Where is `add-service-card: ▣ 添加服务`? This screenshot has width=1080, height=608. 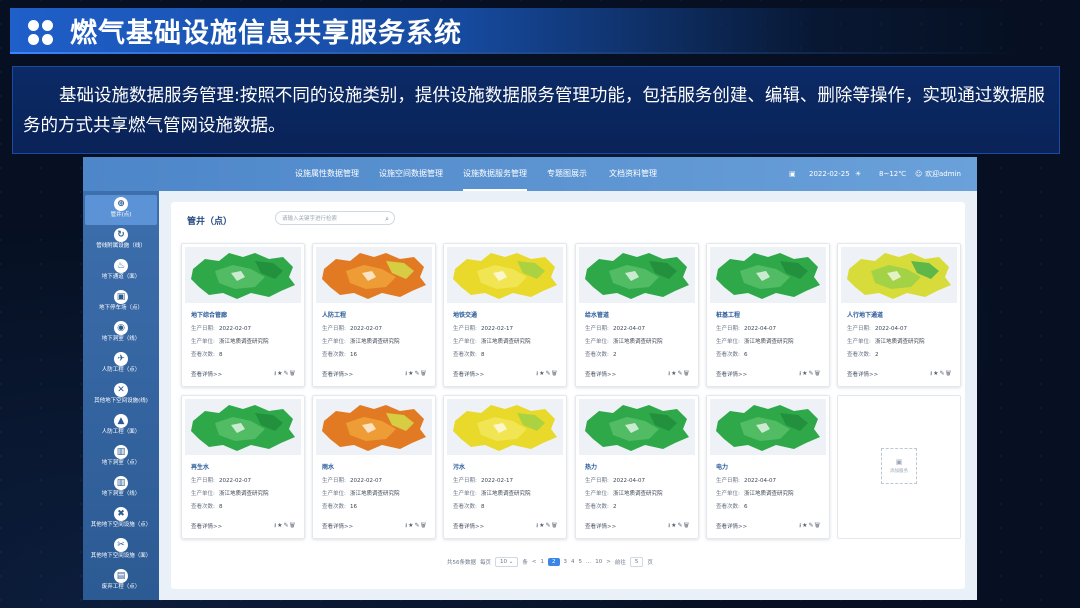
add-service-card: ▣ 添加服务 is located at coordinates (899, 467).